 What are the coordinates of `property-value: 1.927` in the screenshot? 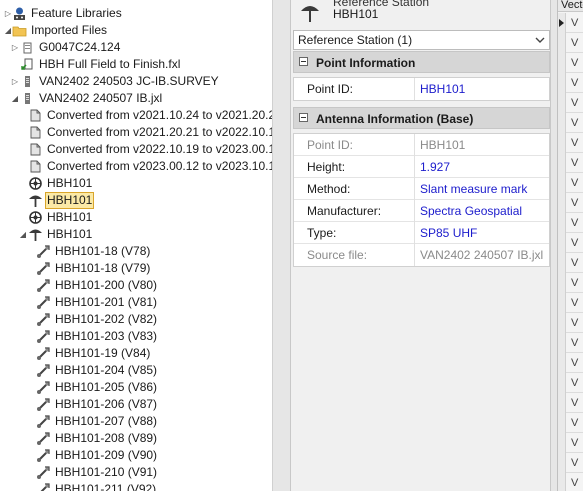 It's located at (435, 167).